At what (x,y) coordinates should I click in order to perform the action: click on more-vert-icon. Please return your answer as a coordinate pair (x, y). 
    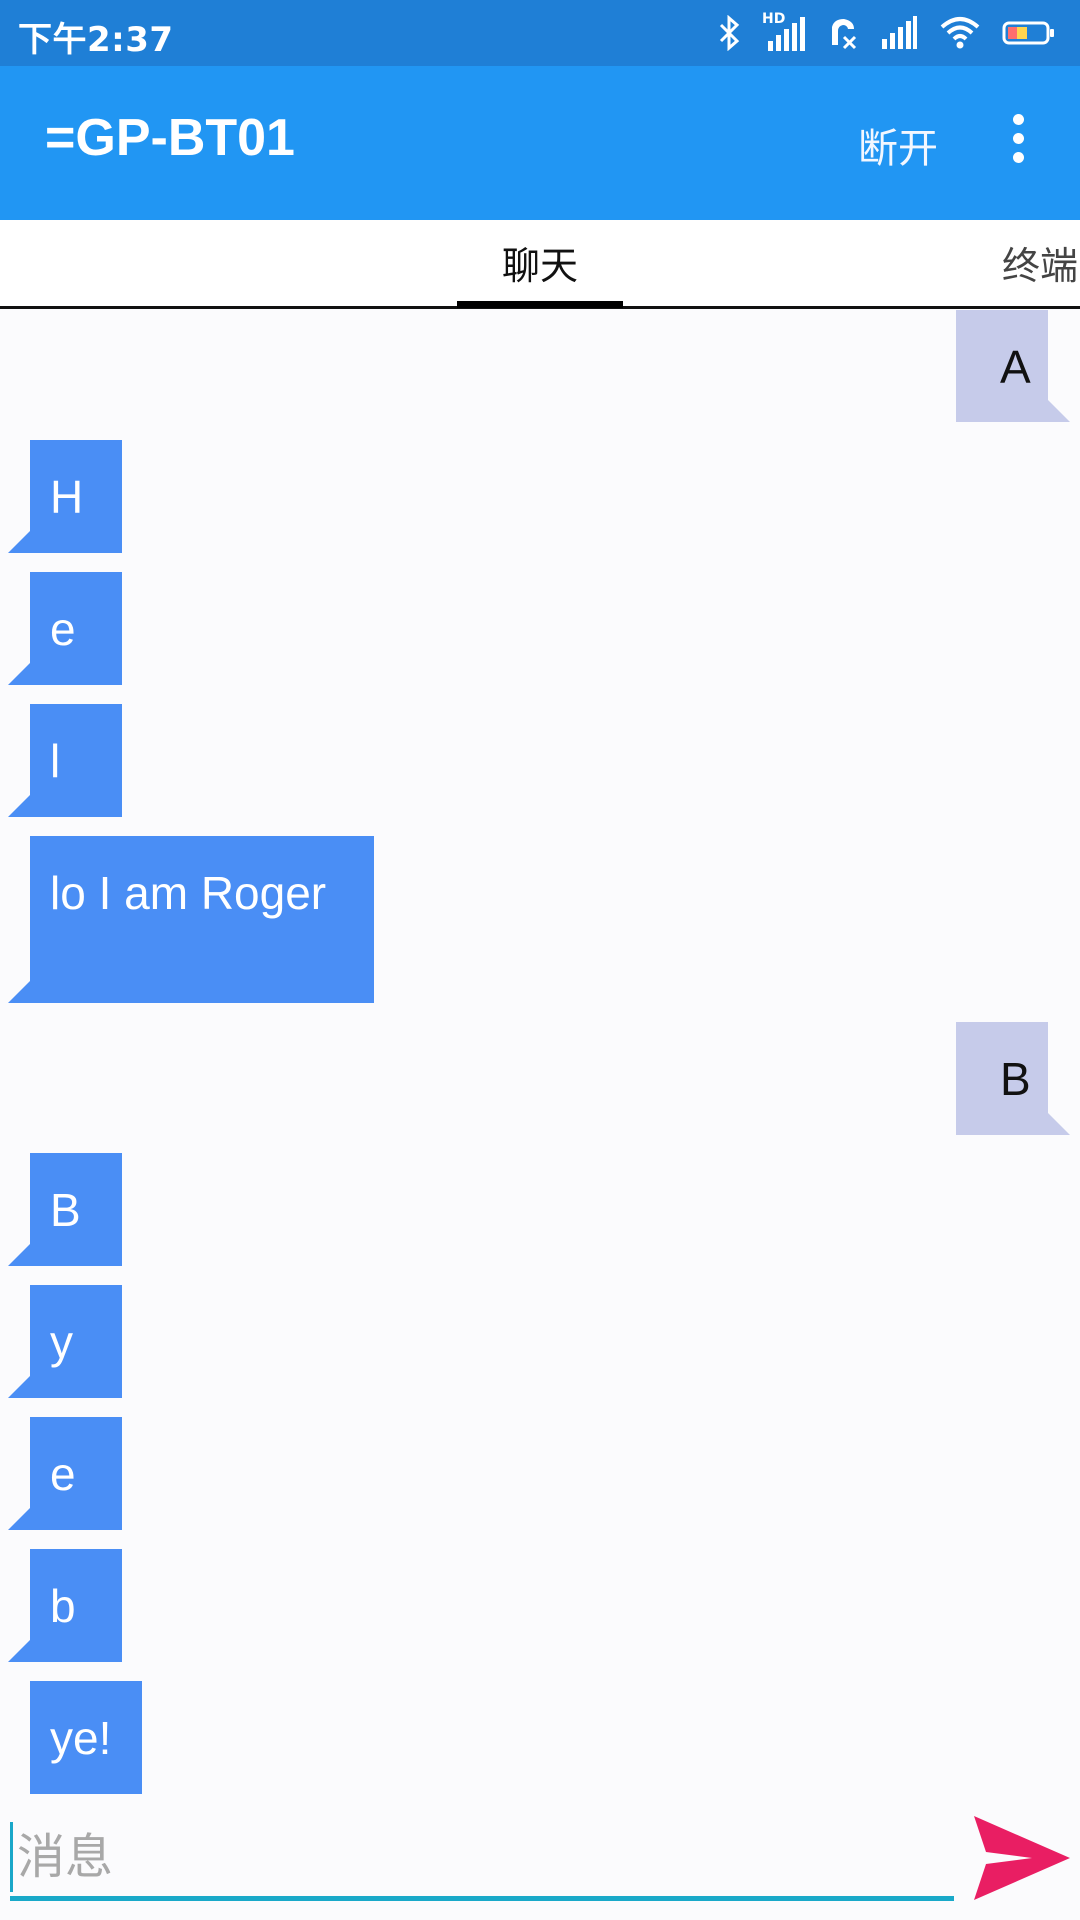
    Looking at the image, I should click on (1018, 138).